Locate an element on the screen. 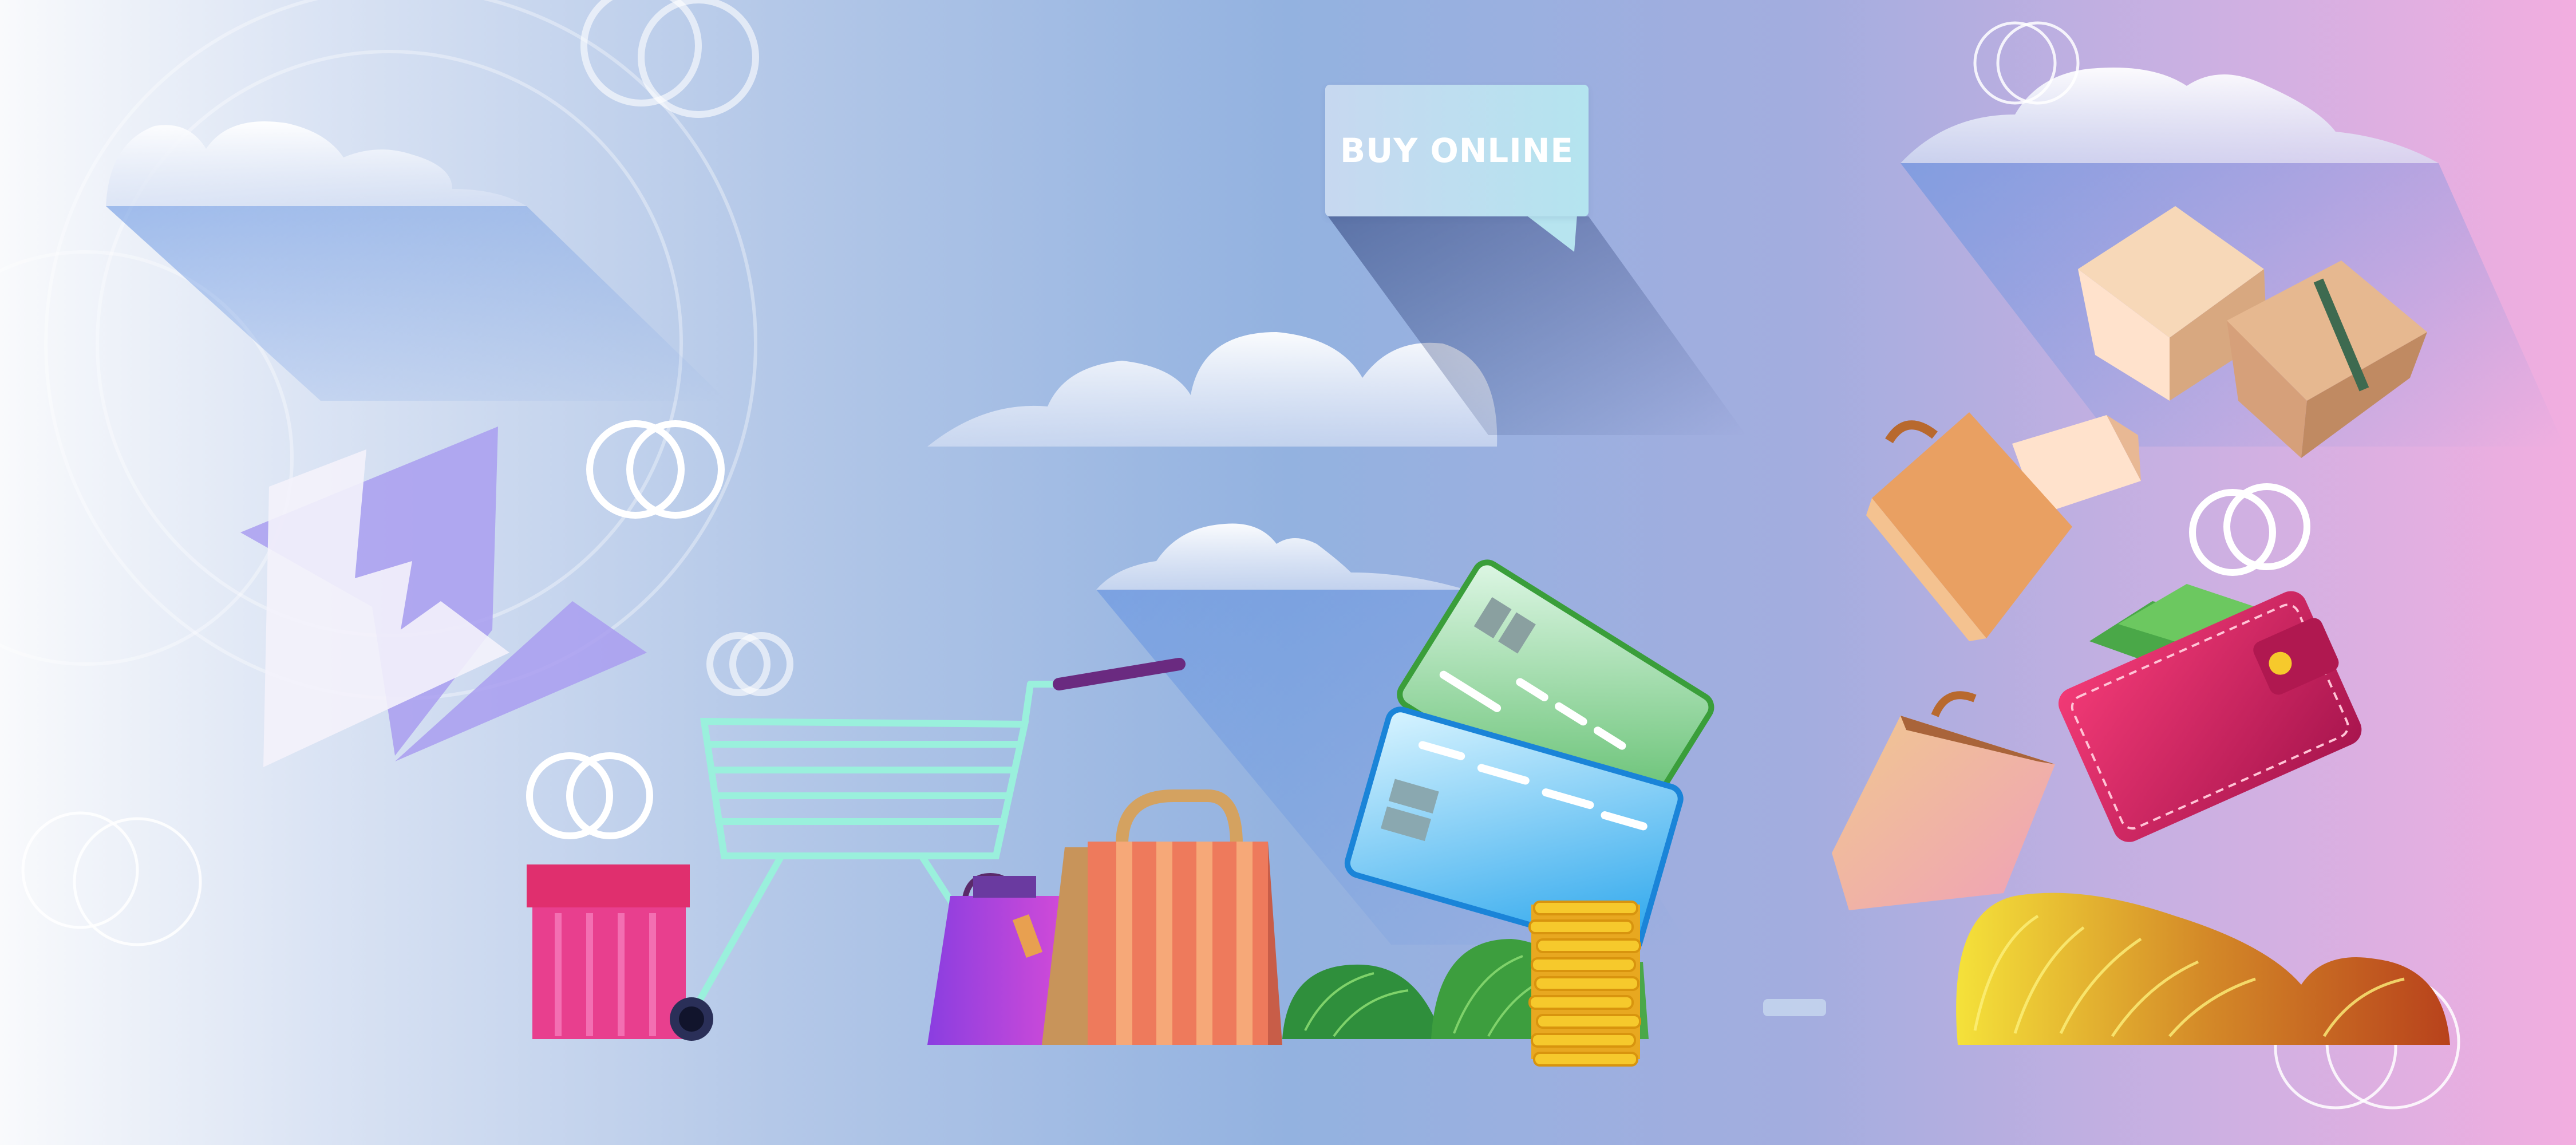  buy-online-label: BUY ONLINE is located at coordinates (1457, 151).